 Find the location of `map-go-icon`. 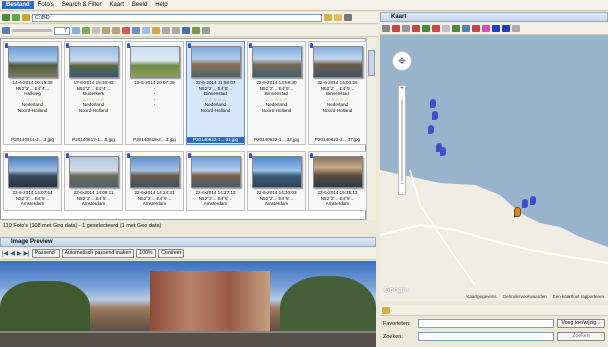

map-go-icon is located at coordinates (456, 28).